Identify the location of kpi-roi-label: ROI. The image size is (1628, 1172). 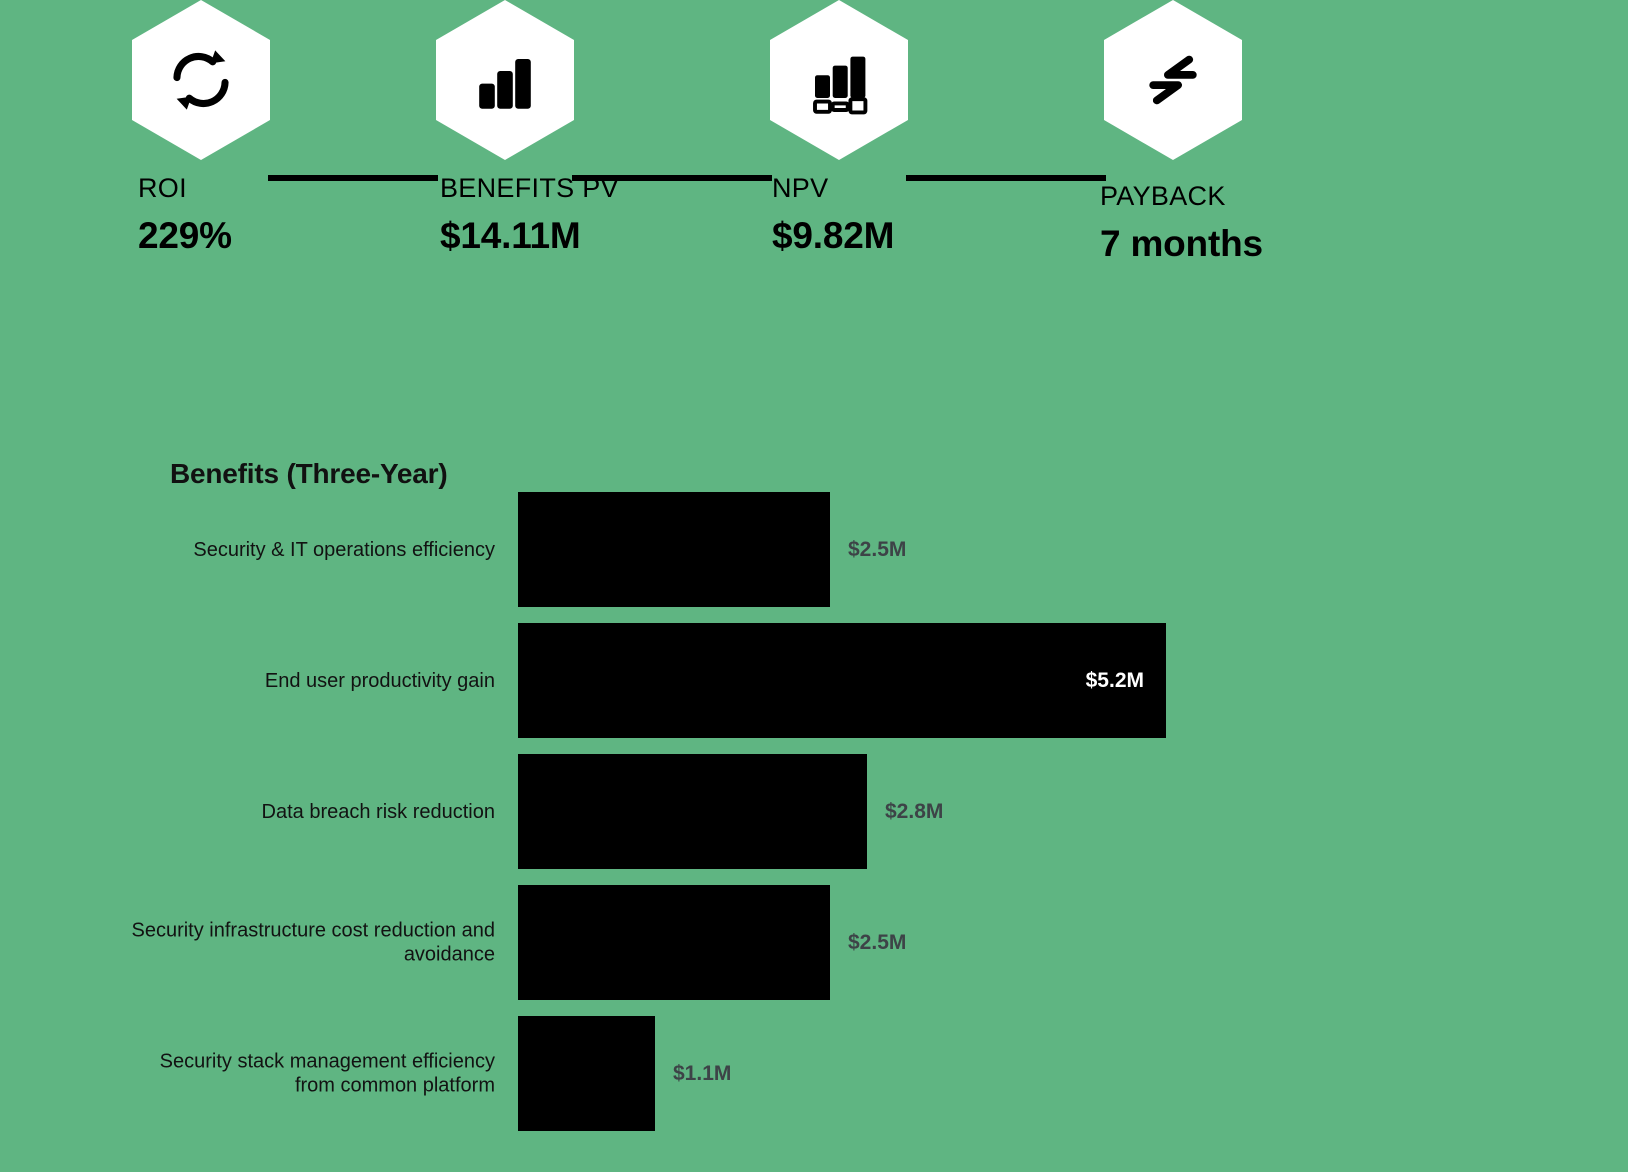
(162, 188).